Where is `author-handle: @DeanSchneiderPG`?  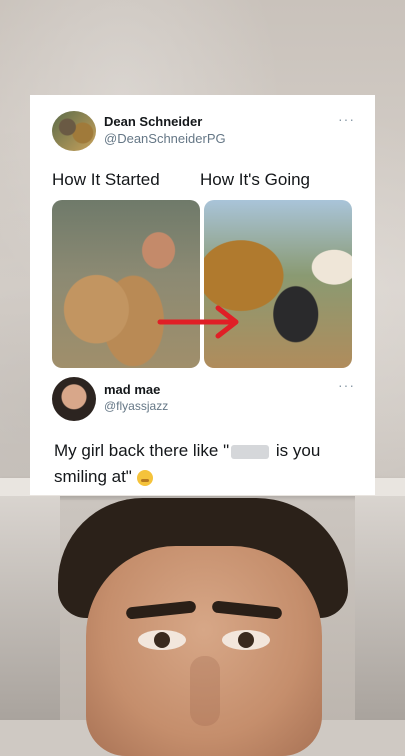 author-handle: @DeanSchneiderPG is located at coordinates (165, 138).